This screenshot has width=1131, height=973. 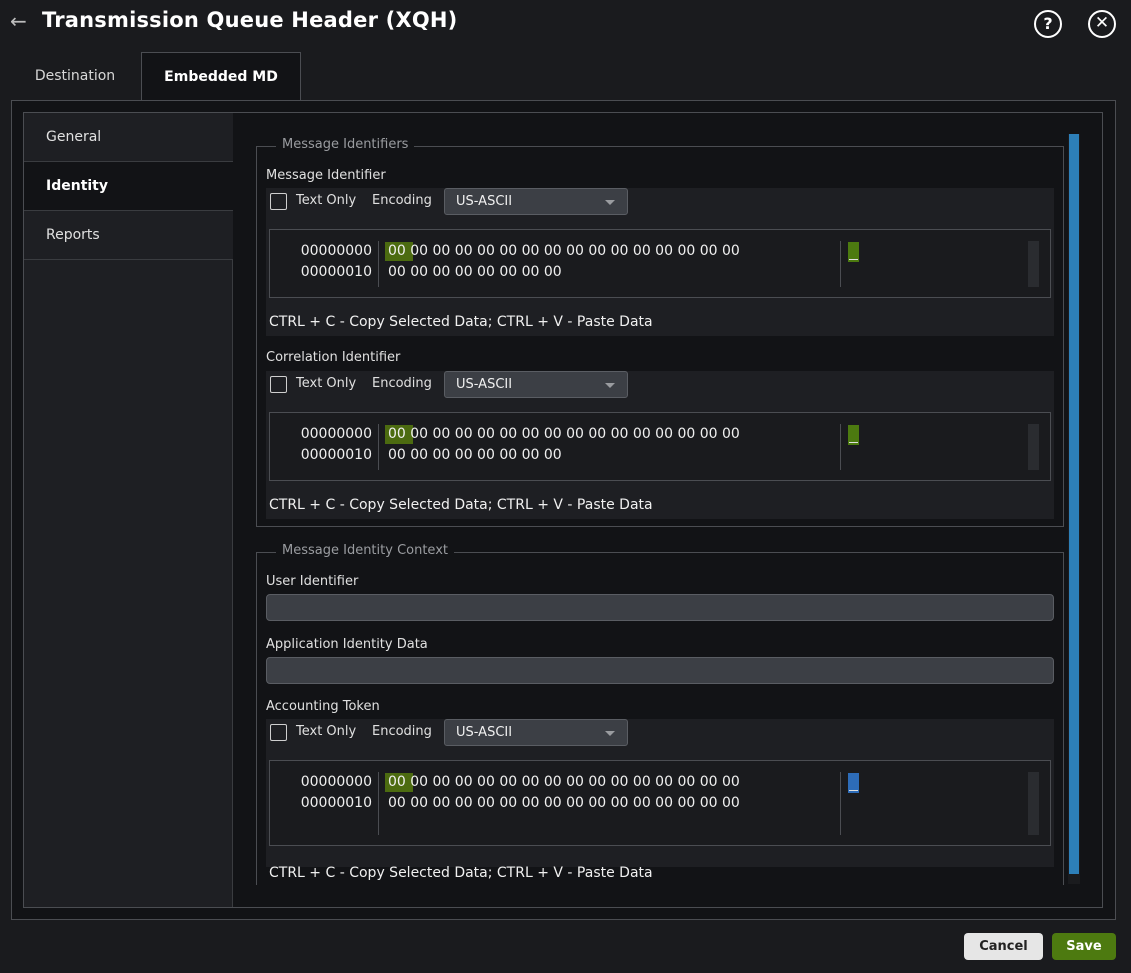 What do you see at coordinates (323, 706) in the screenshot?
I see `accounting-token-label: Accounting Token` at bounding box center [323, 706].